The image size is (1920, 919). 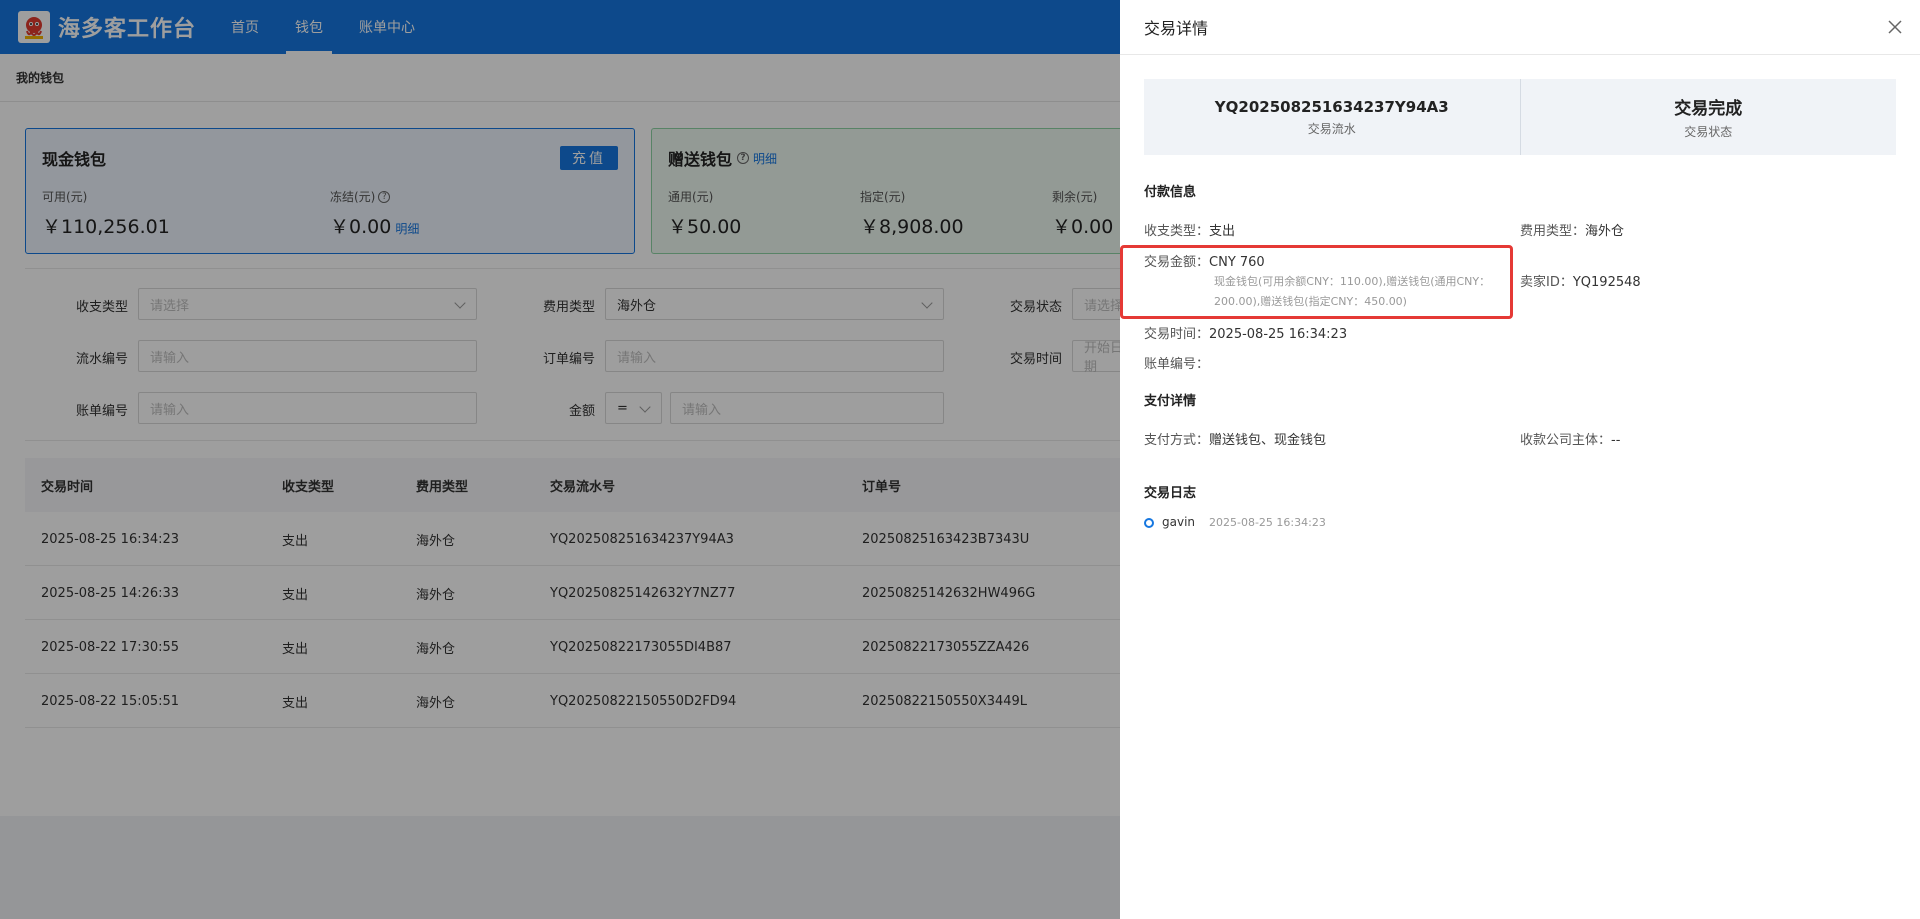 I want to click on company-key: 收款公司主体：, so click(x=1566, y=440).